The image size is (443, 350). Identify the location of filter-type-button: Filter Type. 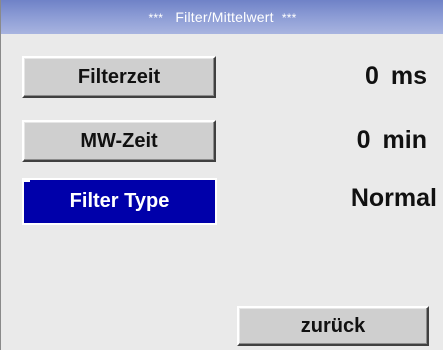
(119, 201).